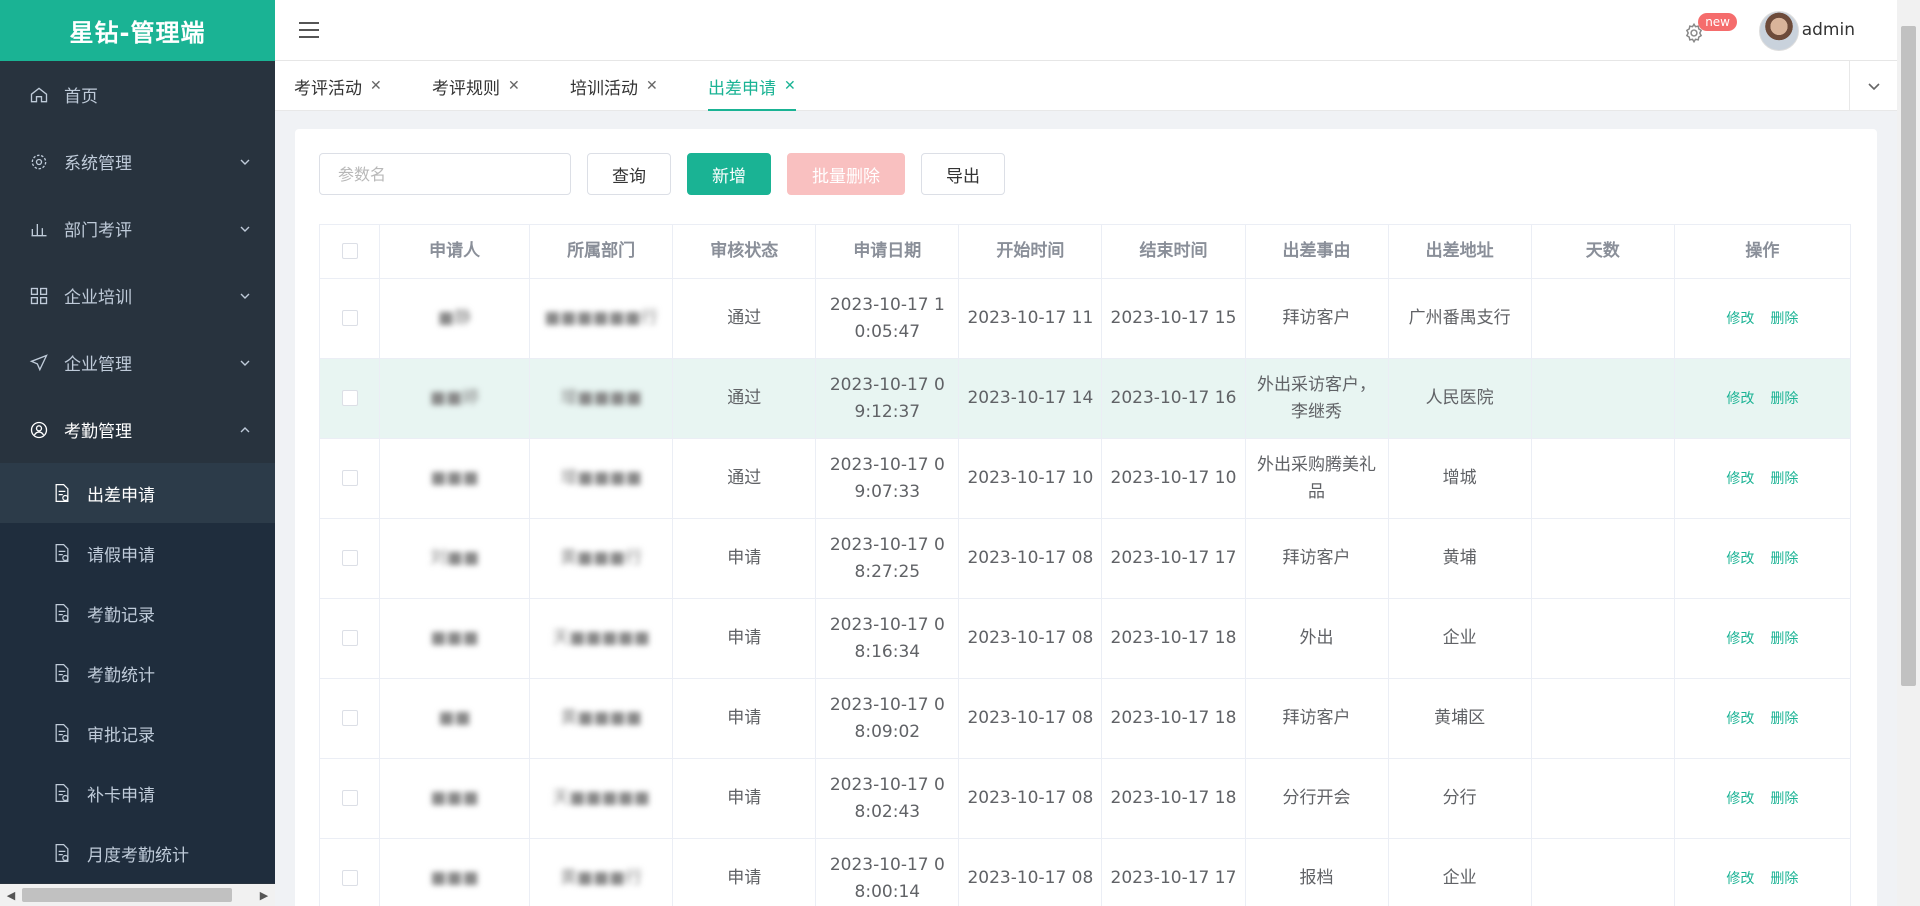 The height and width of the screenshot is (906, 1920). I want to click on batch-delete-button: 批量删除, so click(846, 174).